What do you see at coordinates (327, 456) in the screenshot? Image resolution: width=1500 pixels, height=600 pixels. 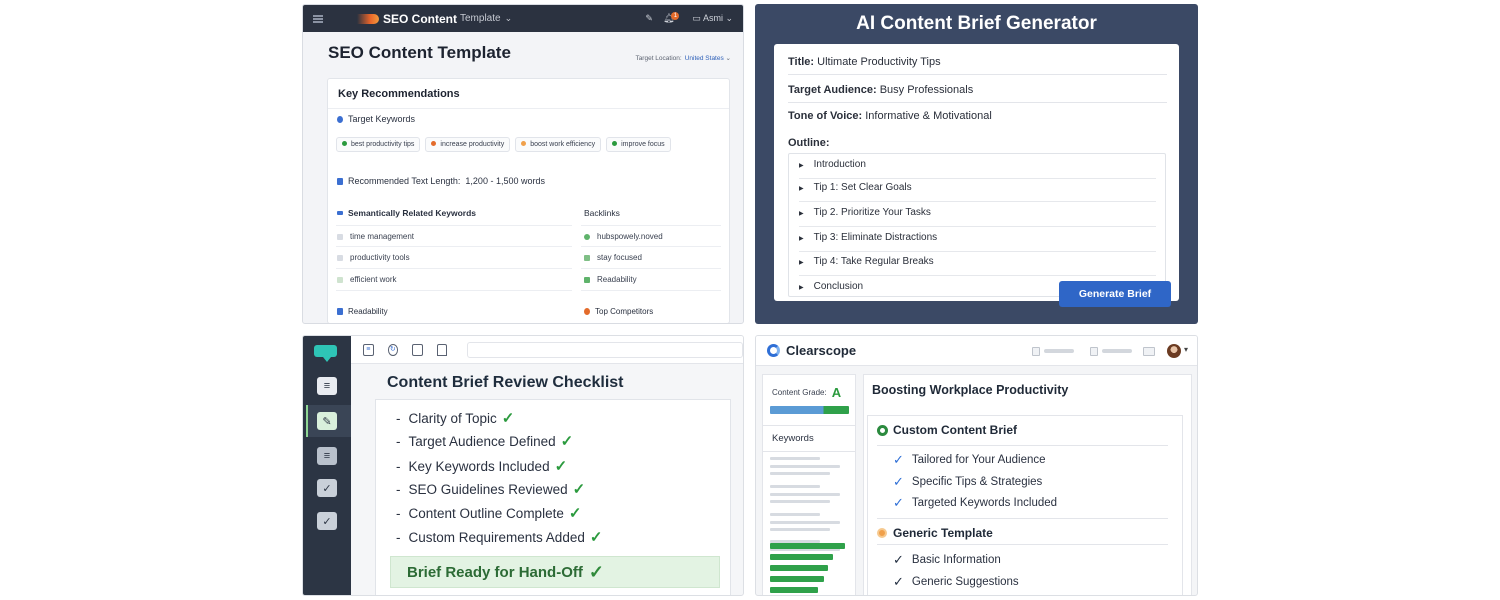 I see `sidebar-notes-icon: ≡` at bounding box center [327, 456].